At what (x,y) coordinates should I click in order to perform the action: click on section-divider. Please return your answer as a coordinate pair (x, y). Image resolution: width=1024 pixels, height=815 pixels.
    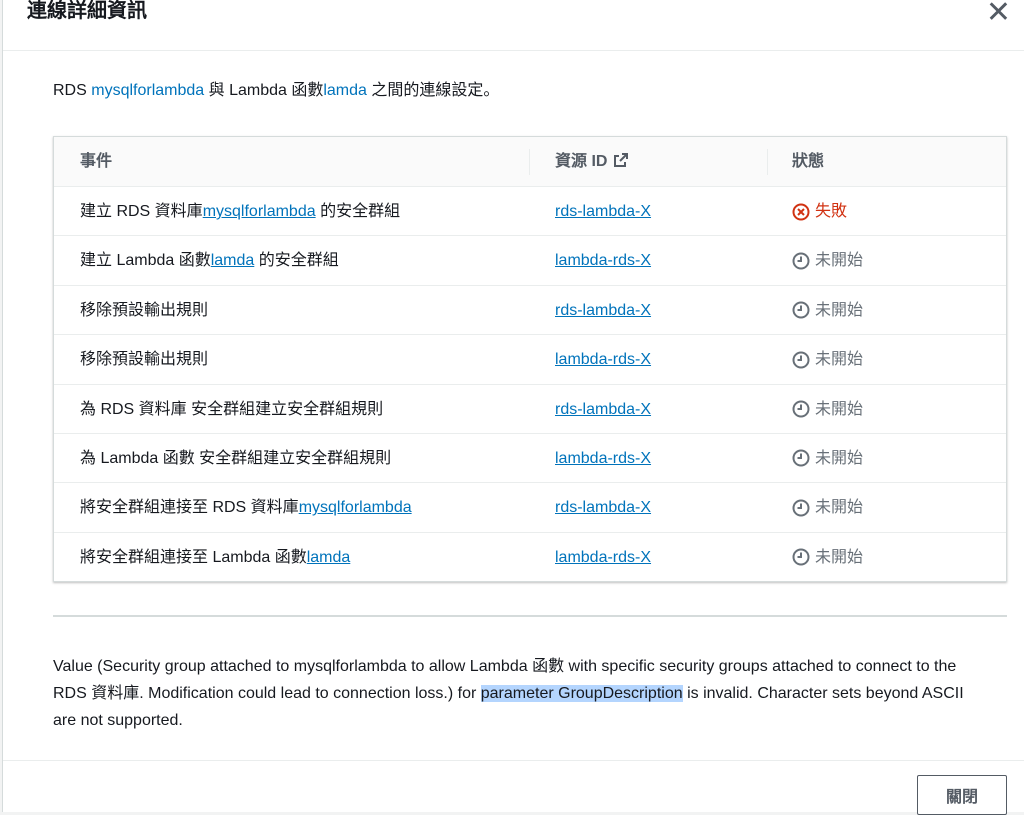
    Looking at the image, I should click on (530, 616).